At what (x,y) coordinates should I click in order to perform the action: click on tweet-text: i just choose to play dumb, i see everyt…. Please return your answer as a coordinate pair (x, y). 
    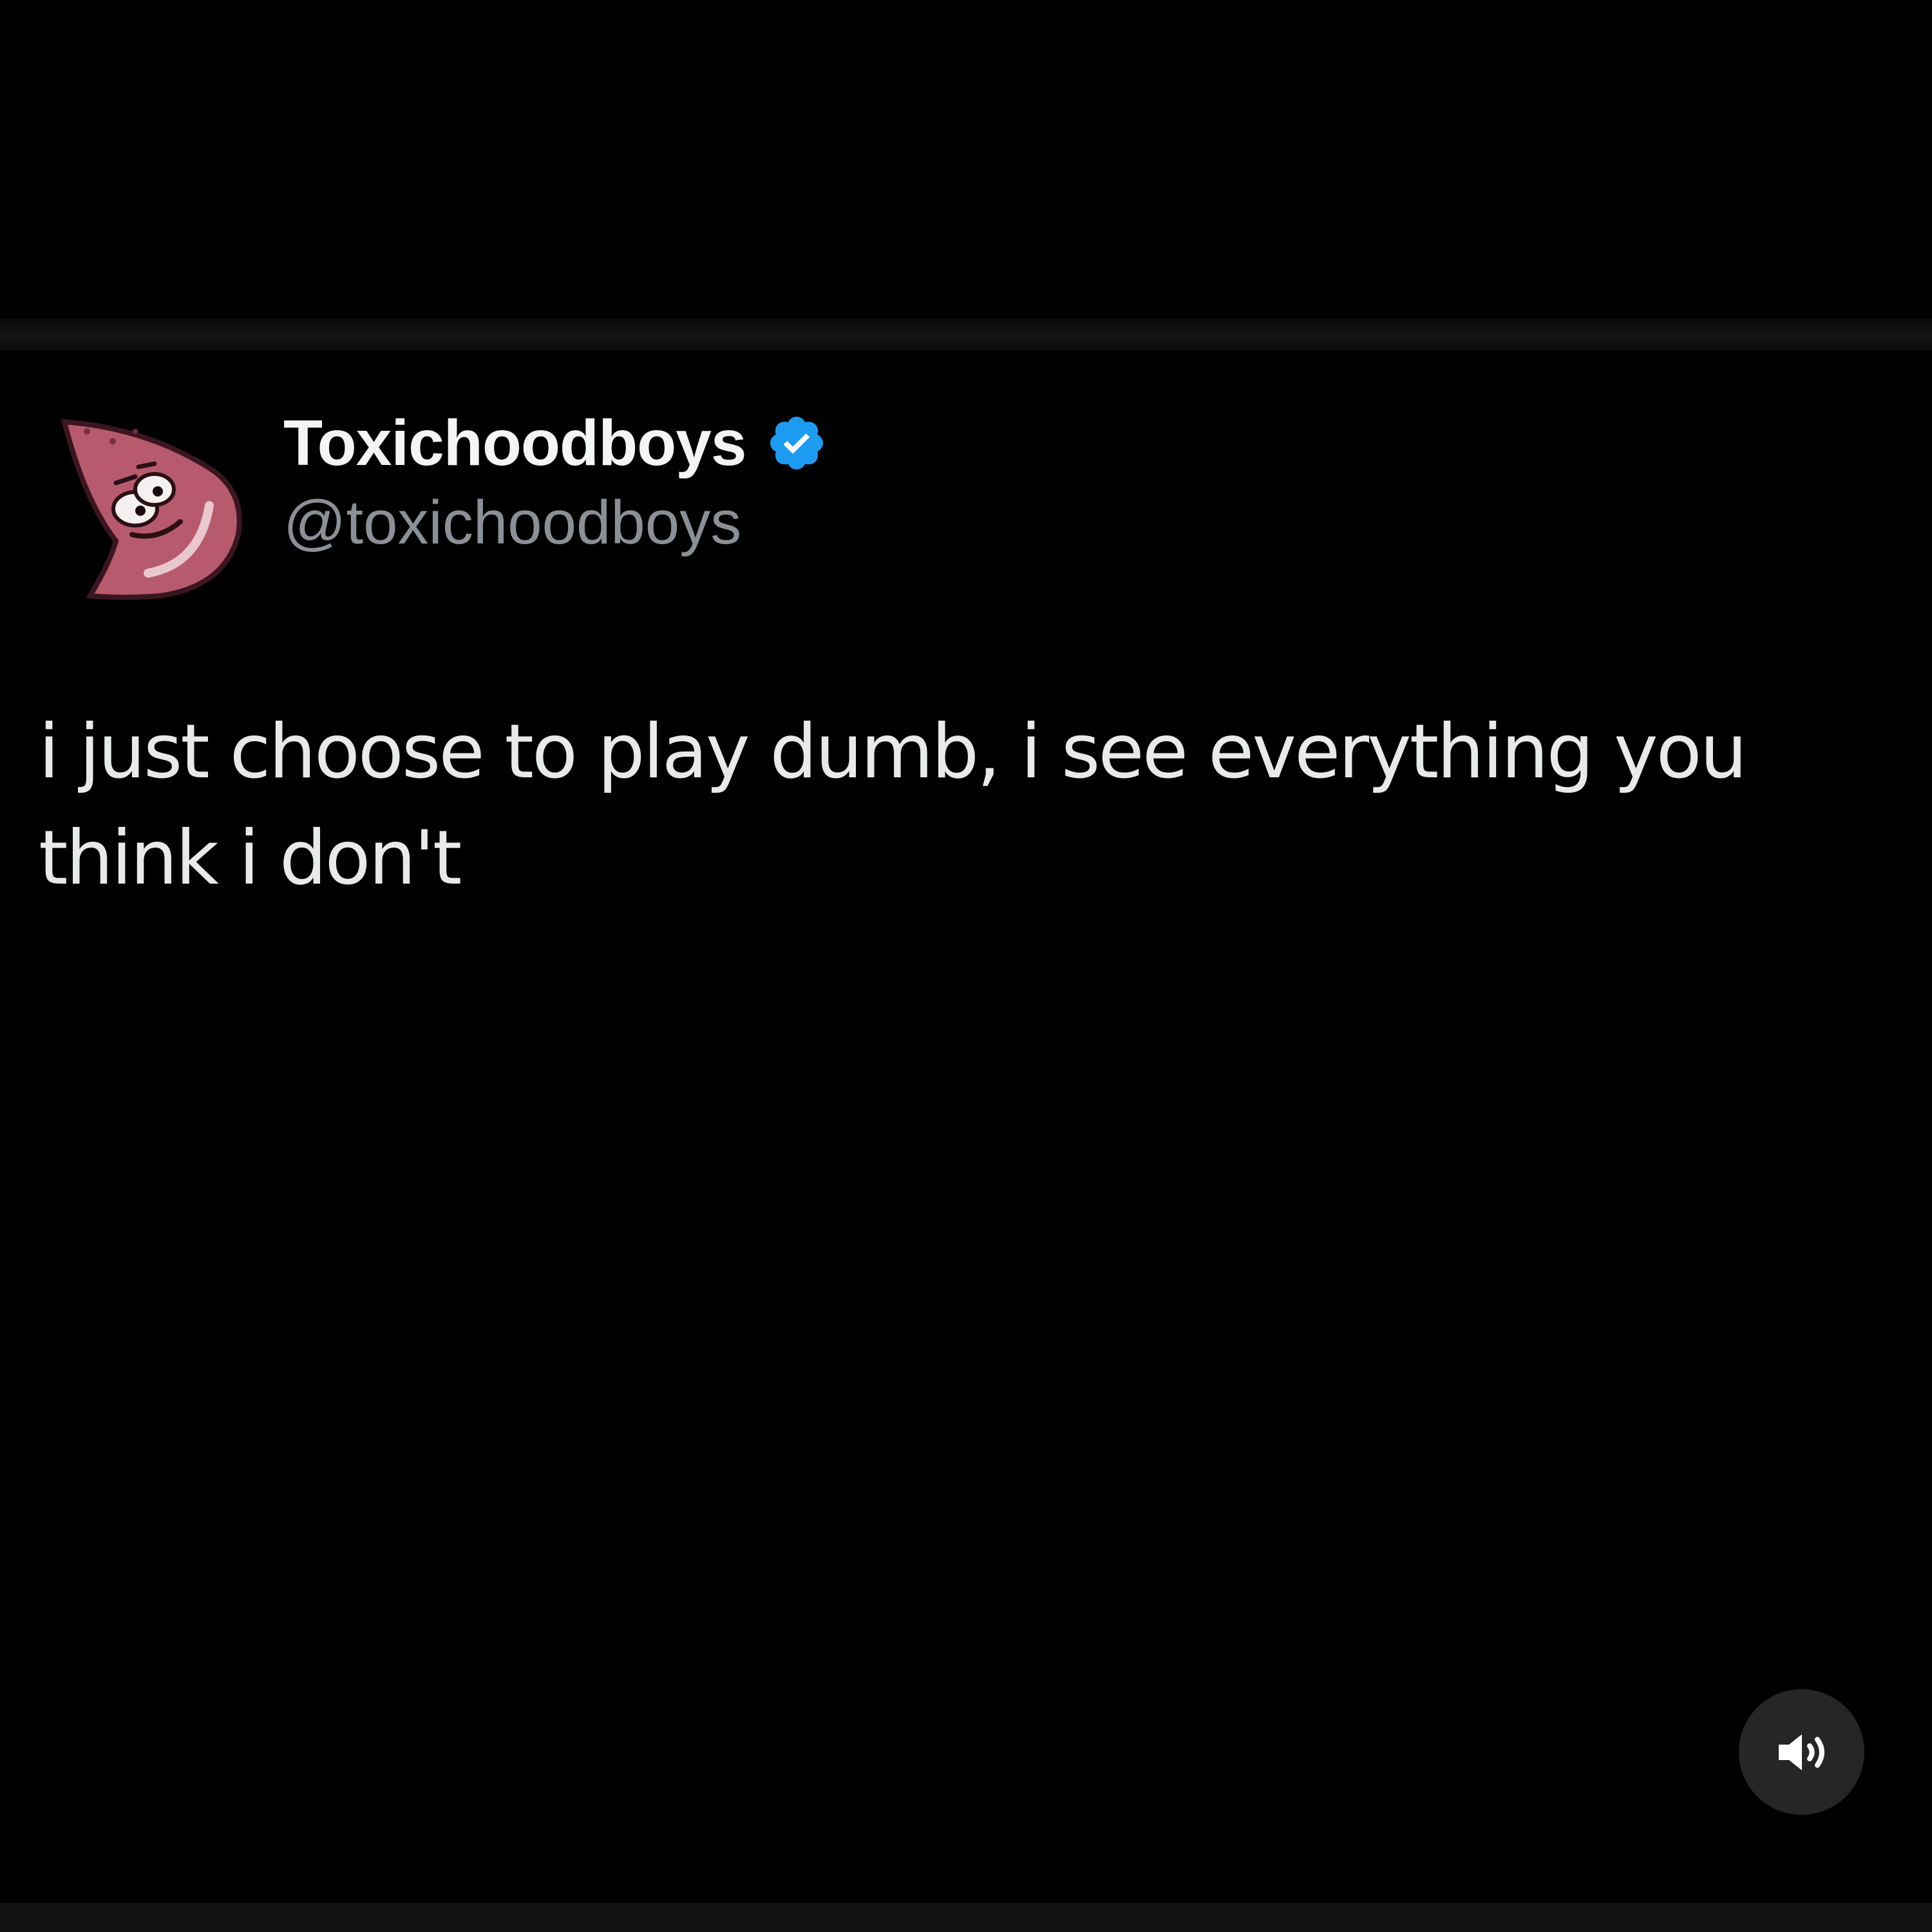
    Looking at the image, I should click on (893, 805).